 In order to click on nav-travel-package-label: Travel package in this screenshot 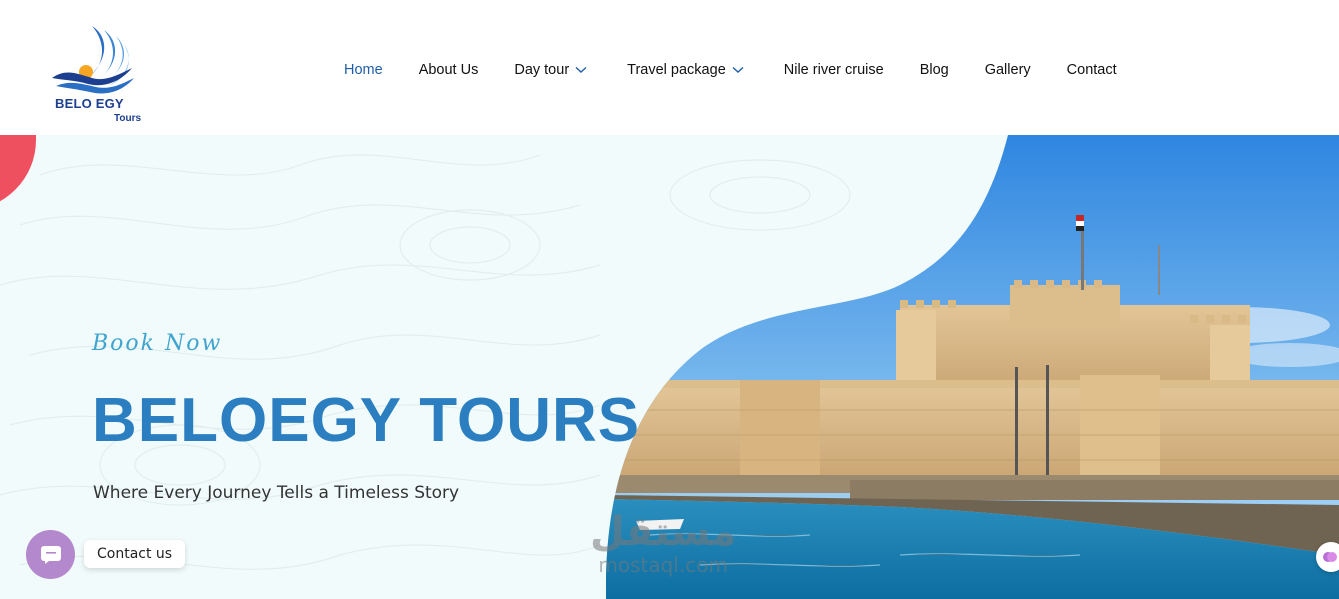, I will do `click(676, 70)`.